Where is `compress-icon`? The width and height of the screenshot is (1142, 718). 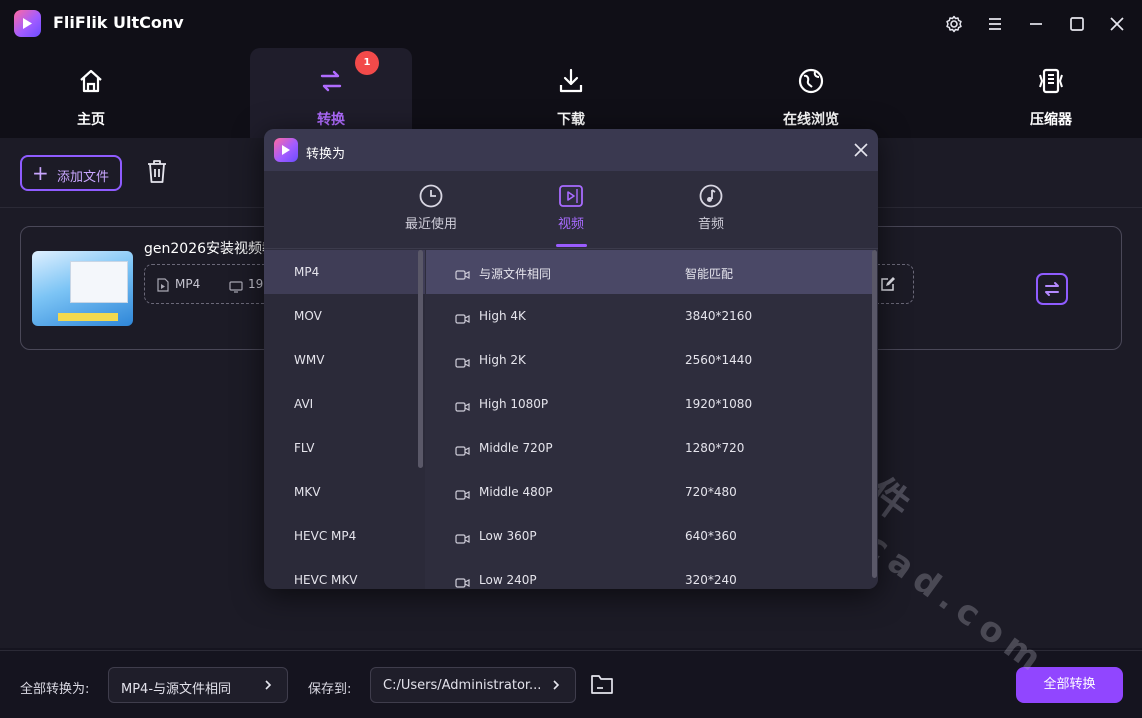 compress-icon is located at coordinates (1051, 81).